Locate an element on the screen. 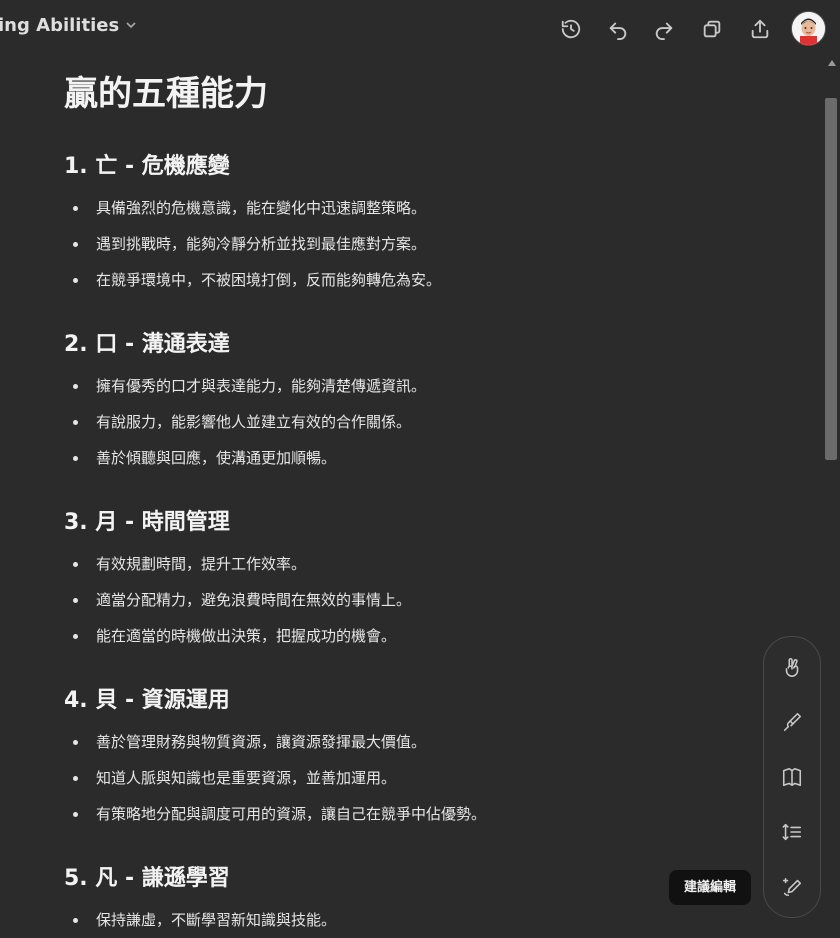 The width and height of the screenshot is (840, 938). list-item: 遇到挑戰時，能夠冷靜分析並找到最佳應對方案。 is located at coordinates (252, 244).